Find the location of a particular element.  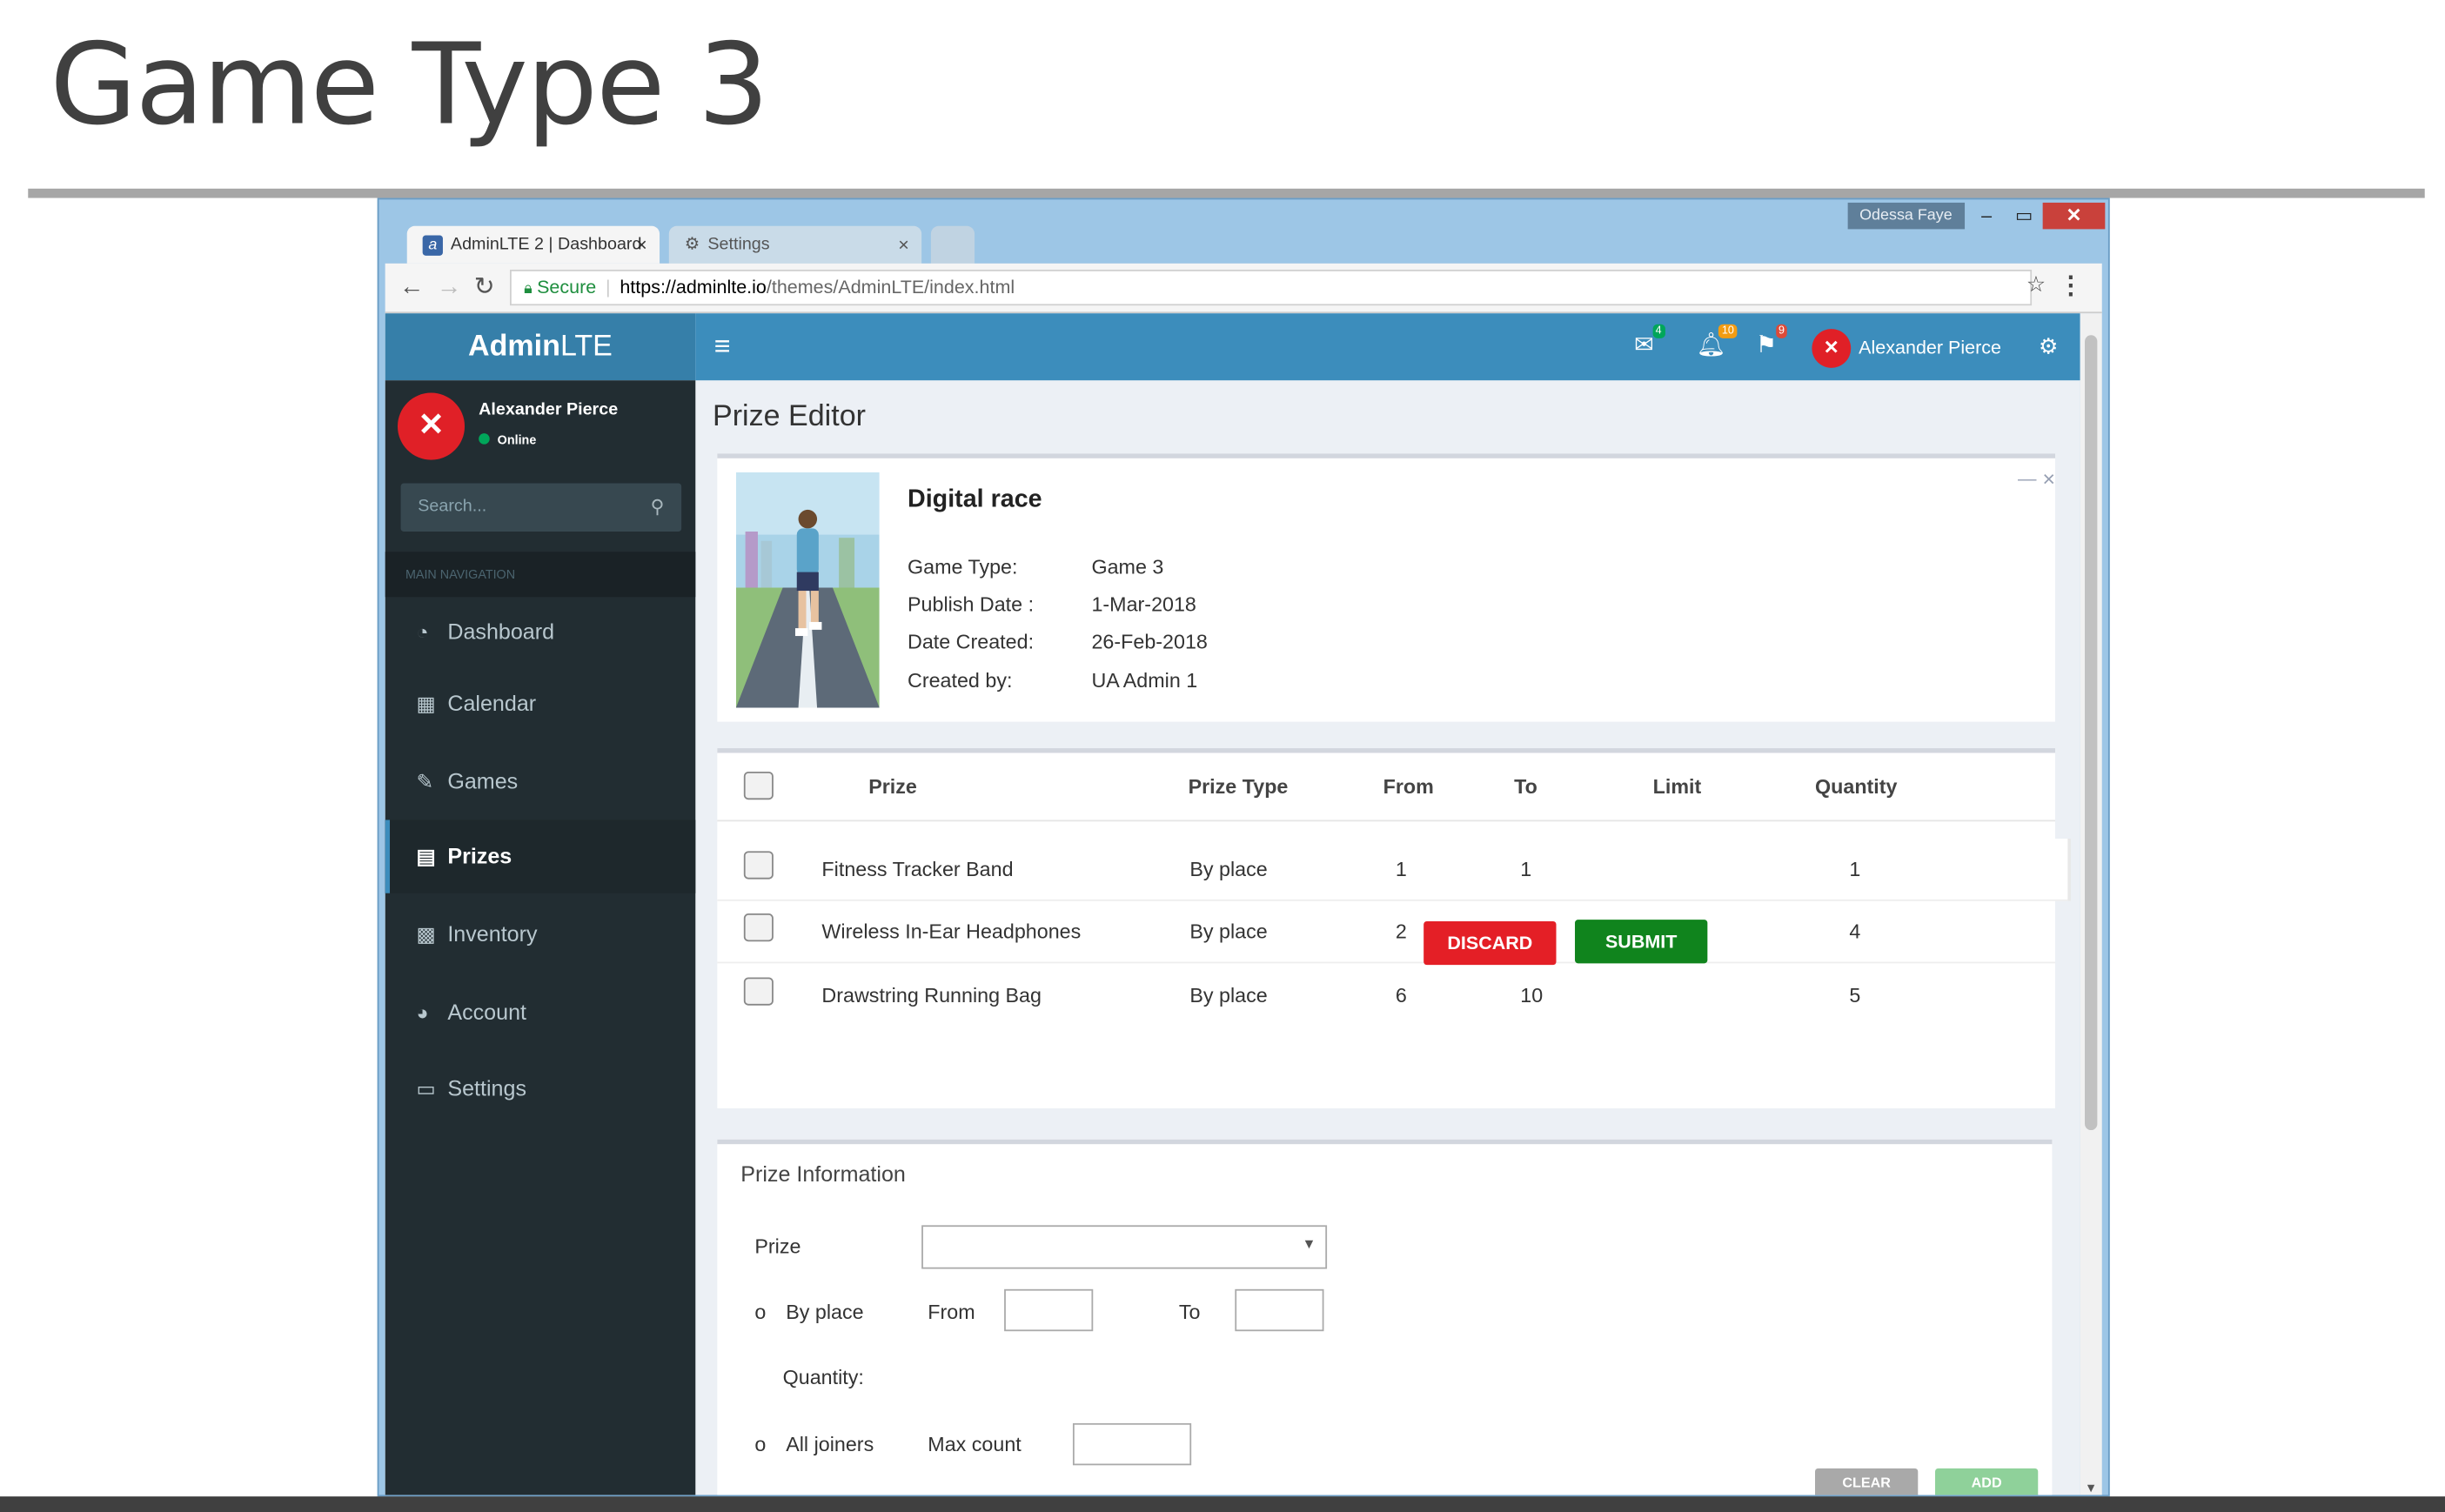

forward-arrow-icon: → is located at coordinates (449, 289).